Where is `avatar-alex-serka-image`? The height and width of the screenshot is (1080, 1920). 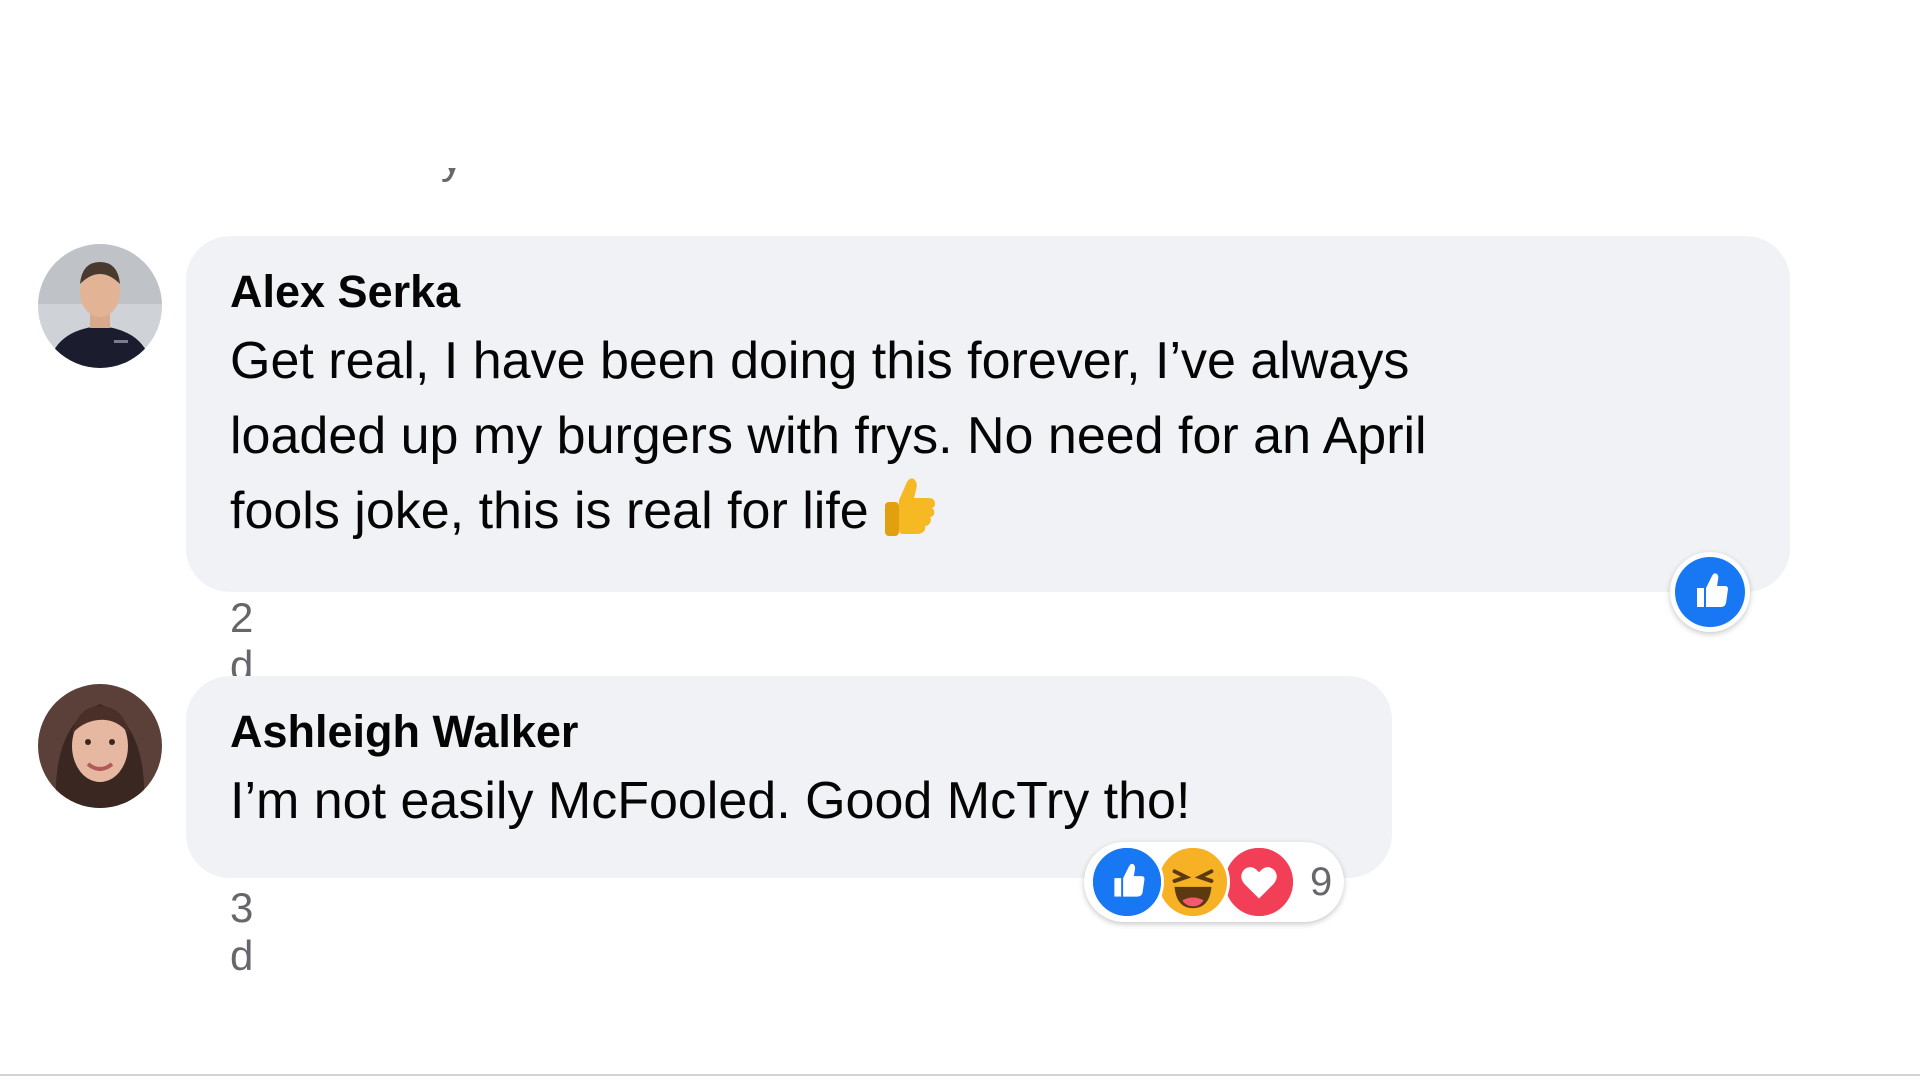
avatar-alex-serka-image is located at coordinates (100, 306).